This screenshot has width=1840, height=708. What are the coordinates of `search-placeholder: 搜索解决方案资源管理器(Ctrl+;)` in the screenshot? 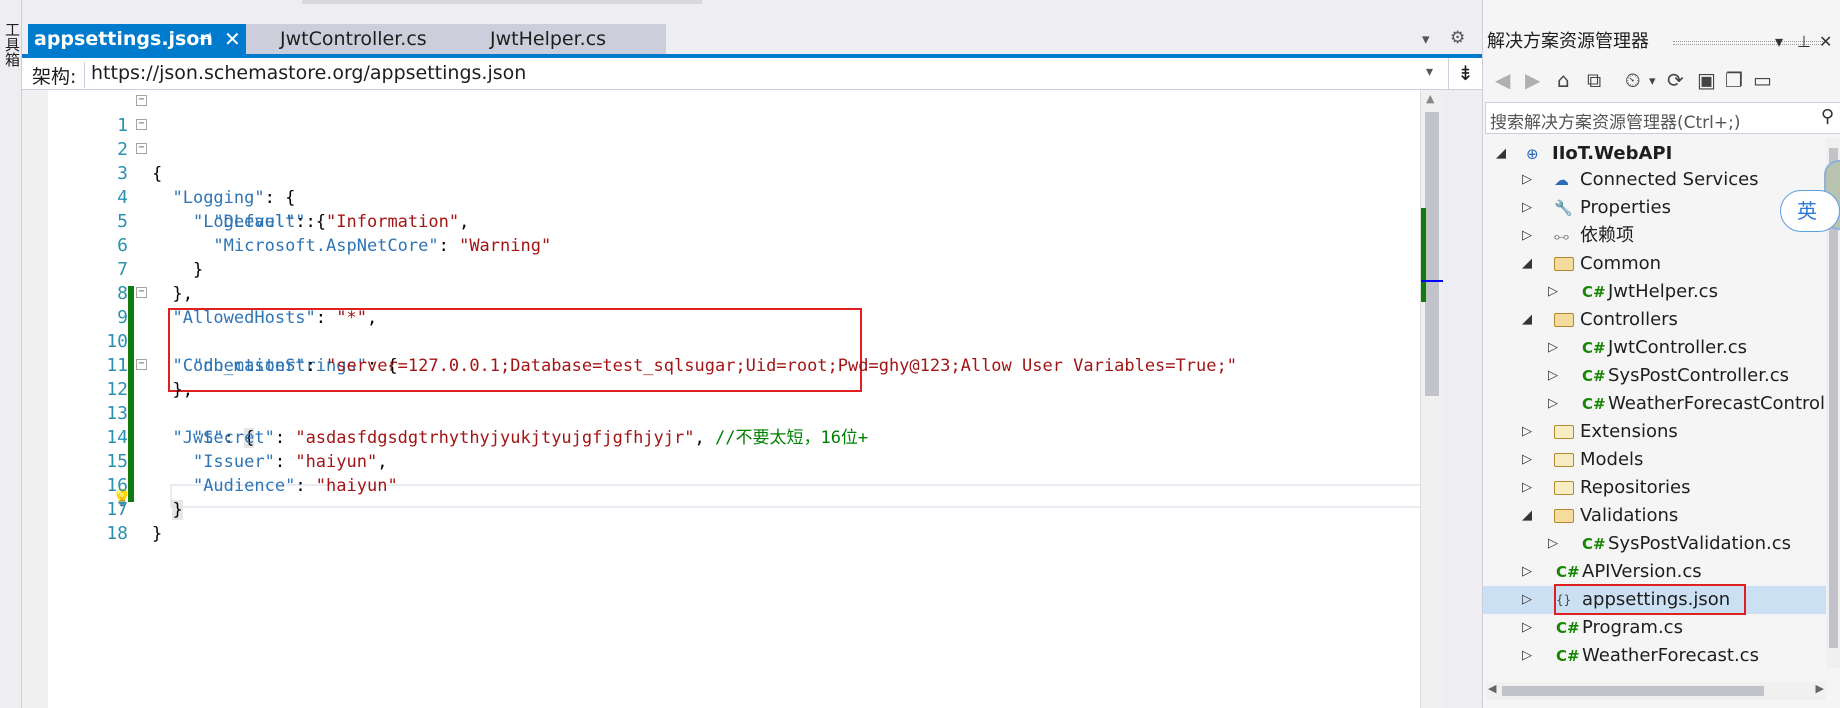 It's located at (1615, 123).